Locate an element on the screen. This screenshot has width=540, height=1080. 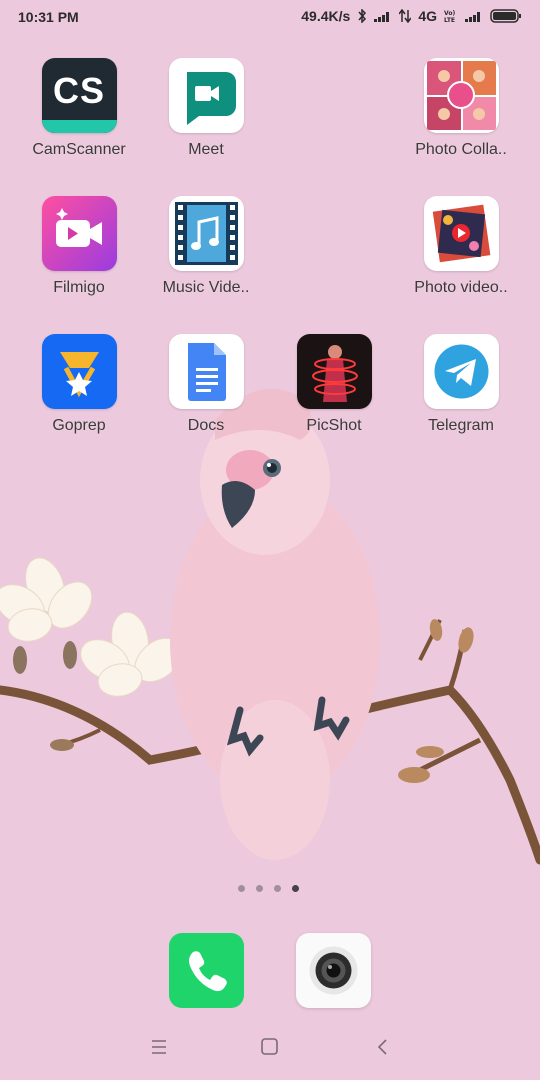
filmigo-icon is located at coordinates (79, 233).